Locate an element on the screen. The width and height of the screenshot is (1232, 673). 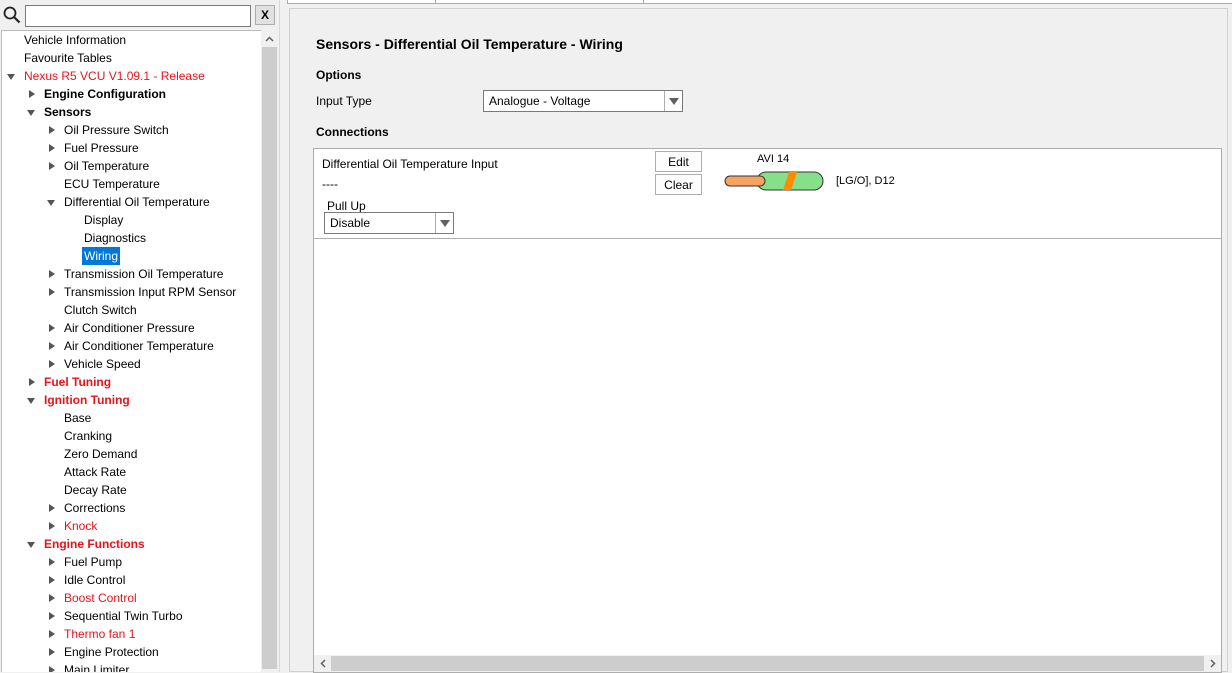
tree-item: Air Conditioner Temperature is located at coordinates (131, 346).